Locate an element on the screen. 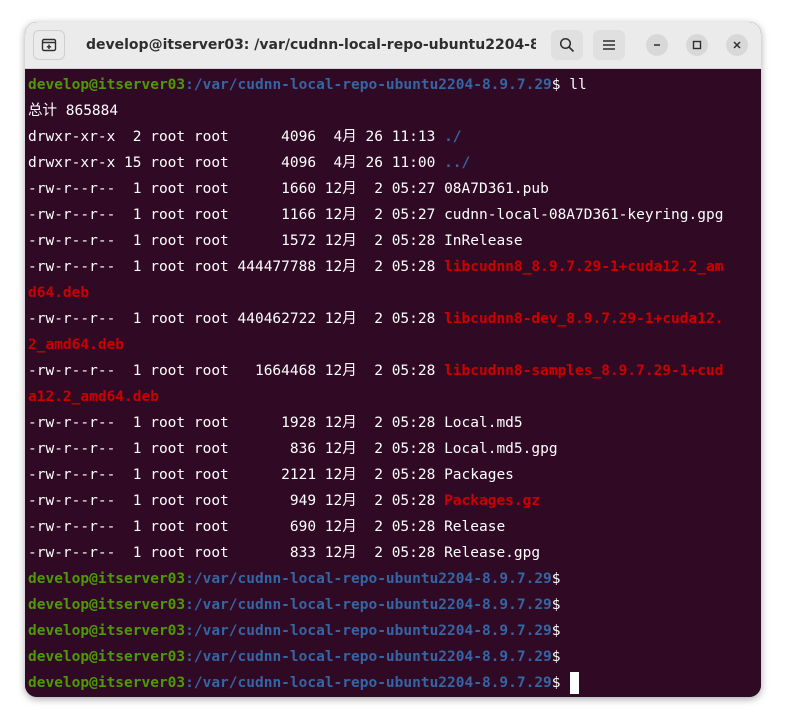 Image resolution: width=786 pixels, height=725 pixels. entry-name: Release is located at coordinates (475, 527).